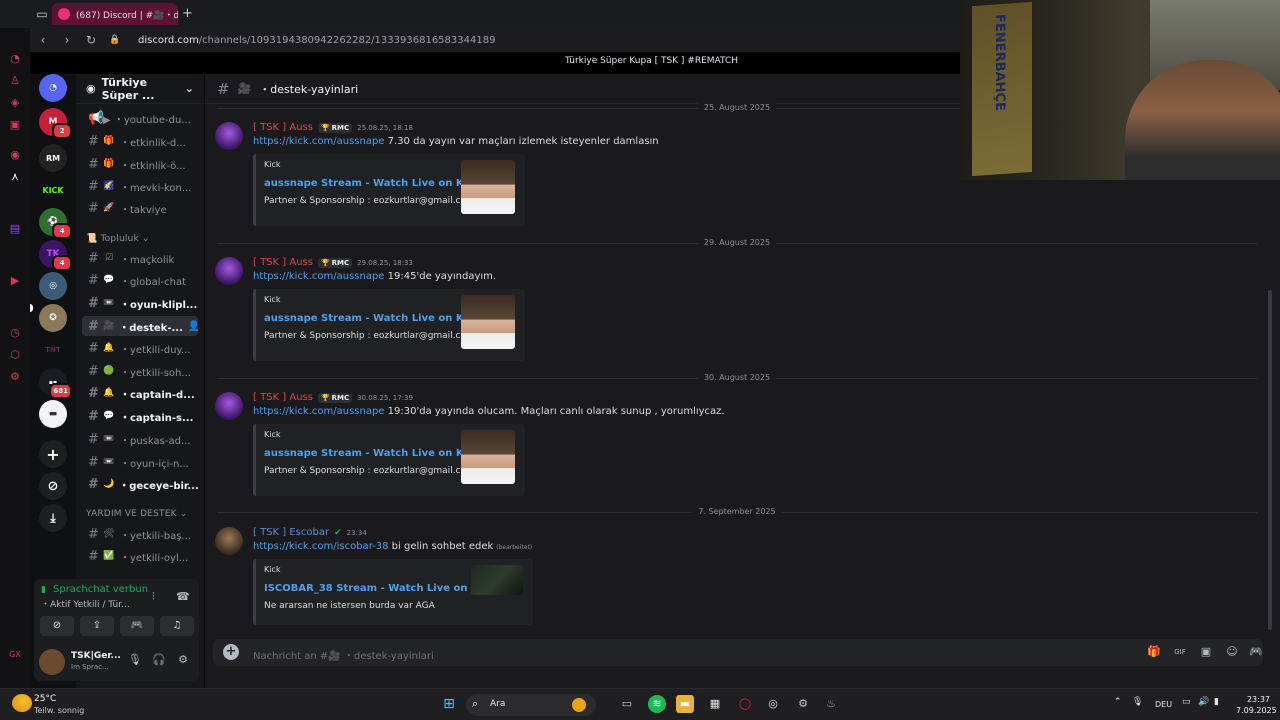 The image size is (1280, 720). I want to click on taskbar-search: ⌕ Ara, so click(531, 705).